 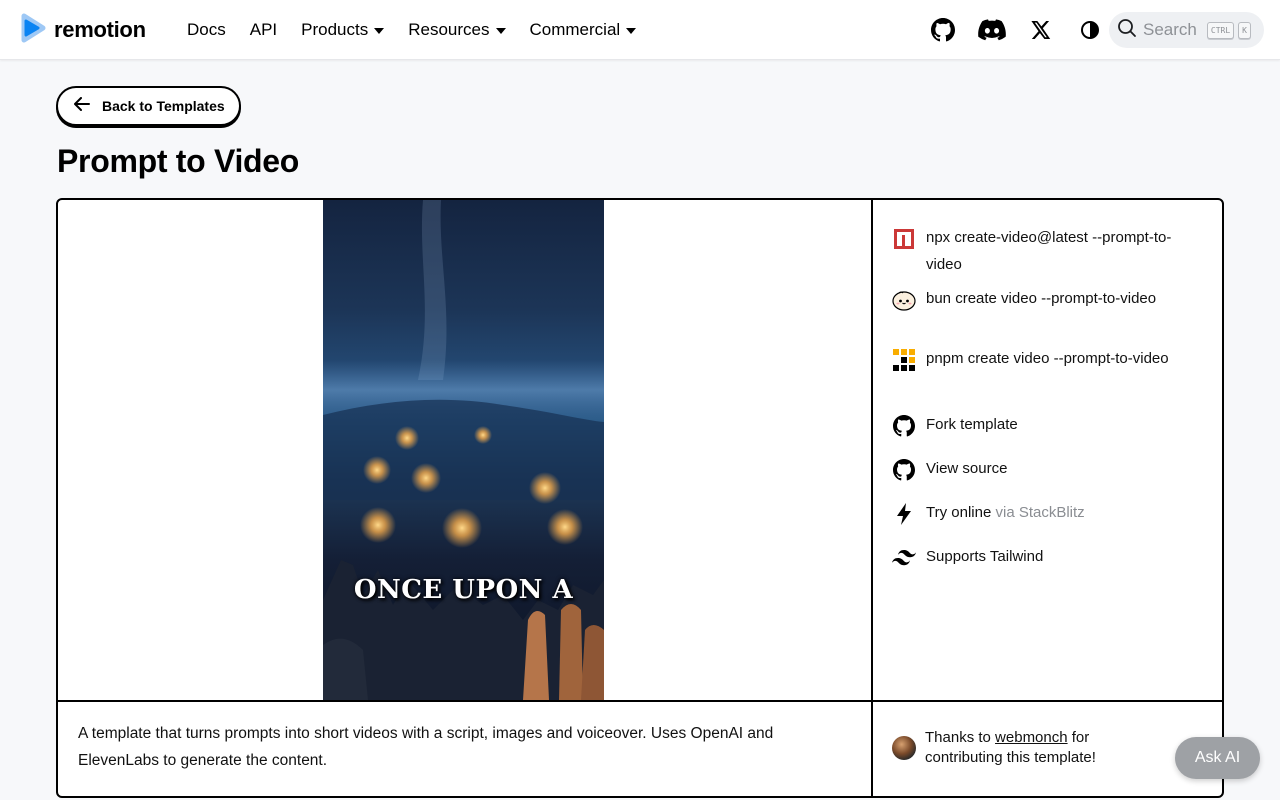 What do you see at coordinates (449, 29) in the screenshot?
I see `nav-resources-label: Resources` at bounding box center [449, 29].